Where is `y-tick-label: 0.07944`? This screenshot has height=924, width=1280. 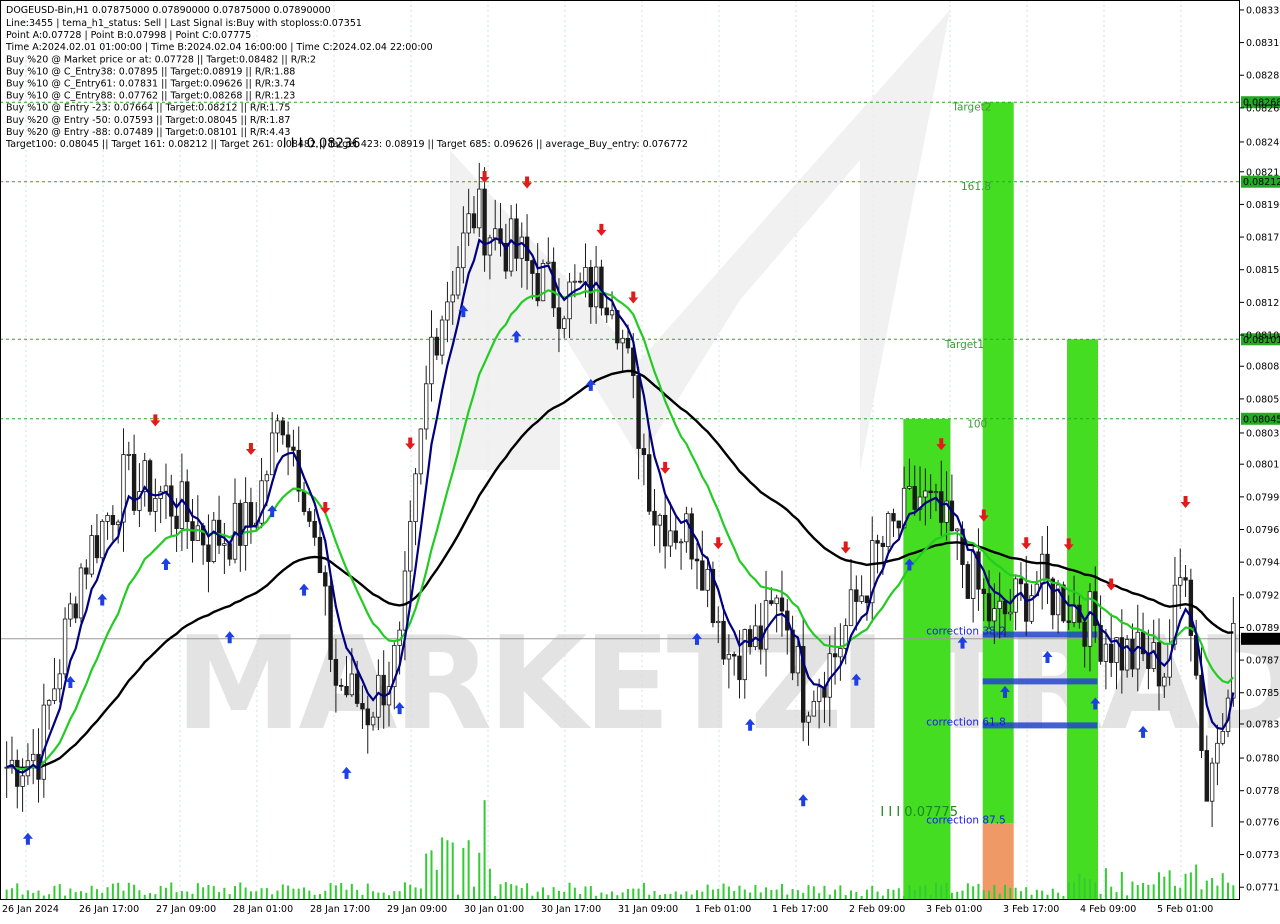 y-tick-label: 0.07944 is located at coordinates (1263, 563).